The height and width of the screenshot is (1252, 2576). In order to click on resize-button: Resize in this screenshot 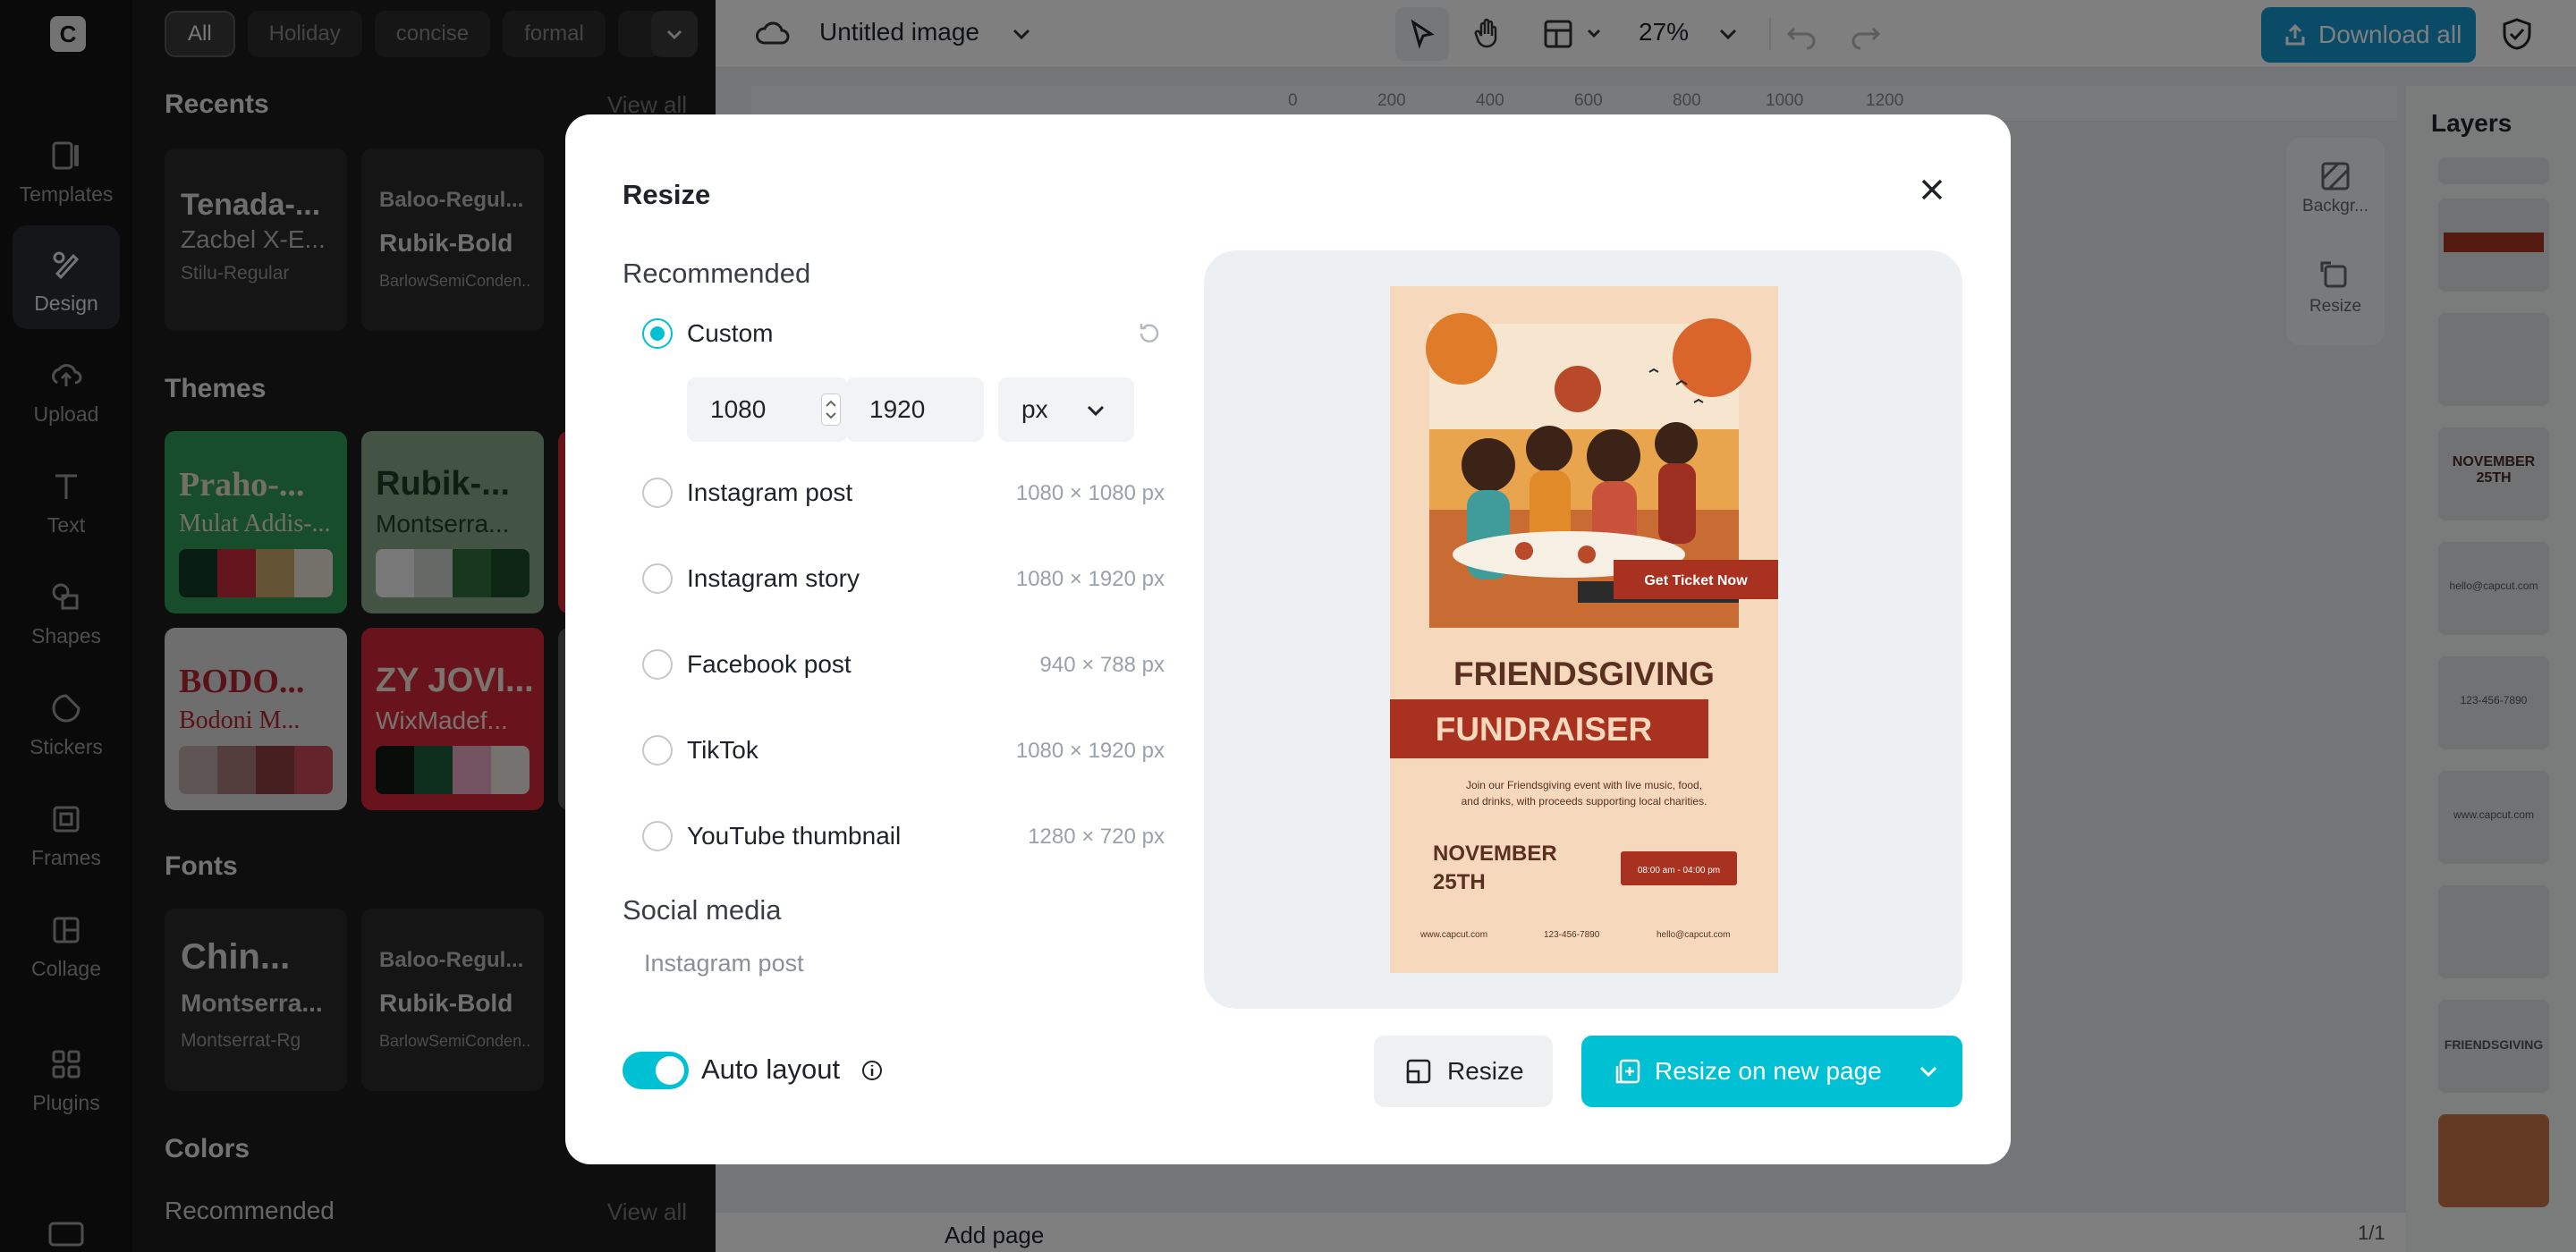, I will do `click(1463, 1071)`.